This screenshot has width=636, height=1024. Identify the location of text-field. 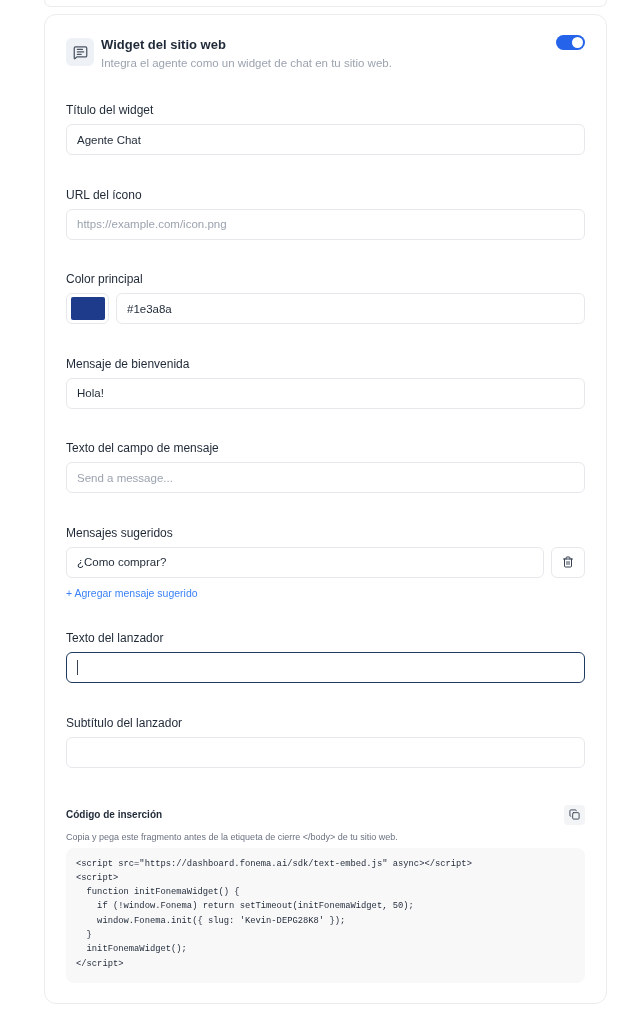
(325, 667).